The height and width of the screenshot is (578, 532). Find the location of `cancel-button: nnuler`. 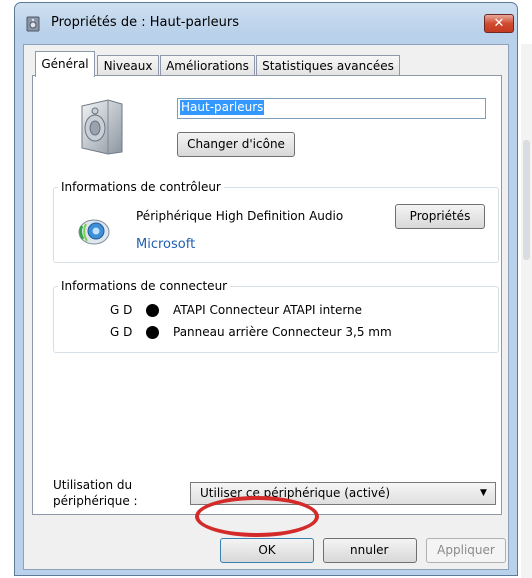

cancel-button: nnuler is located at coordinates (370, 550).